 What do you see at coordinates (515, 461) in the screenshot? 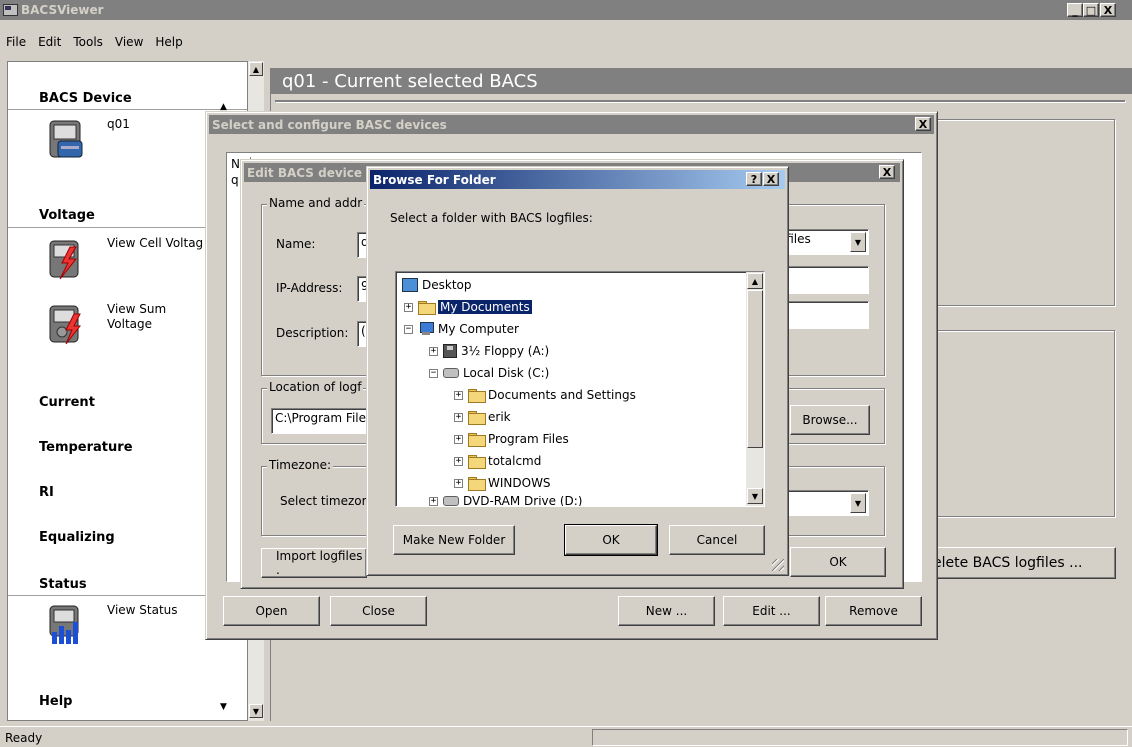
I see `tree-label: totalcmd` at bounding box center [515, 461].